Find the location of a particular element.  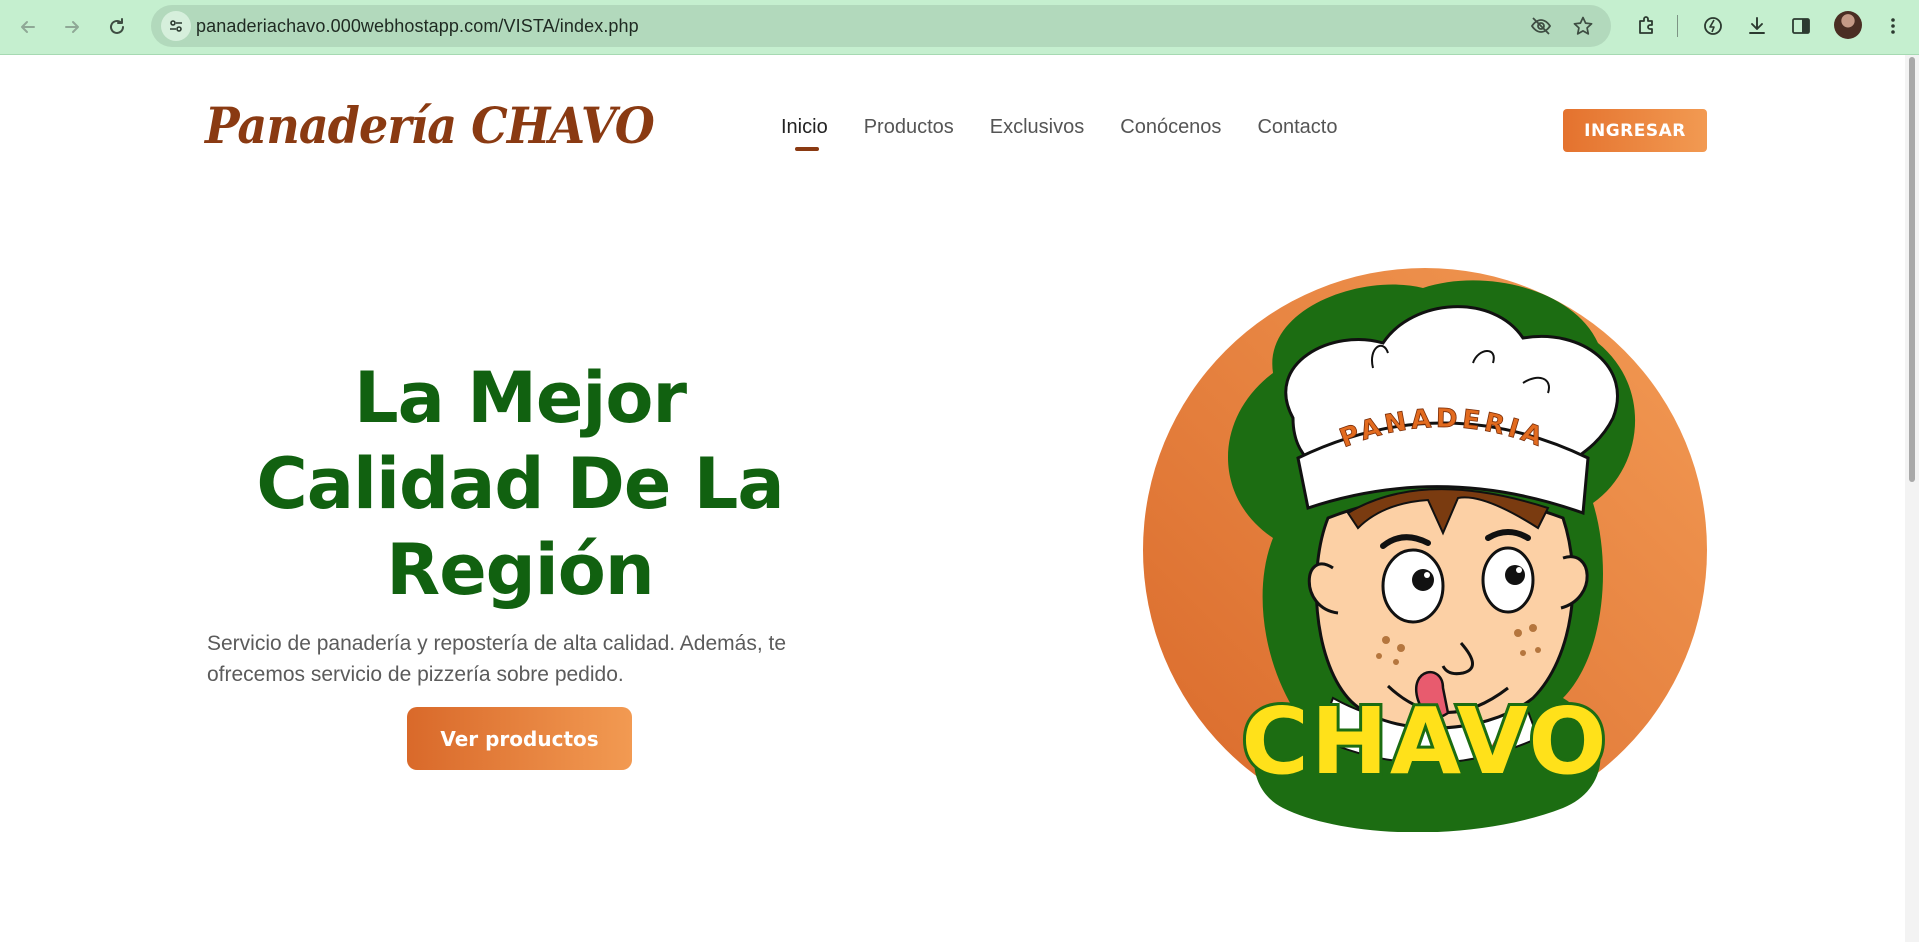

nav-item-contacto: Contacto is located at coordinates (1297, 127).